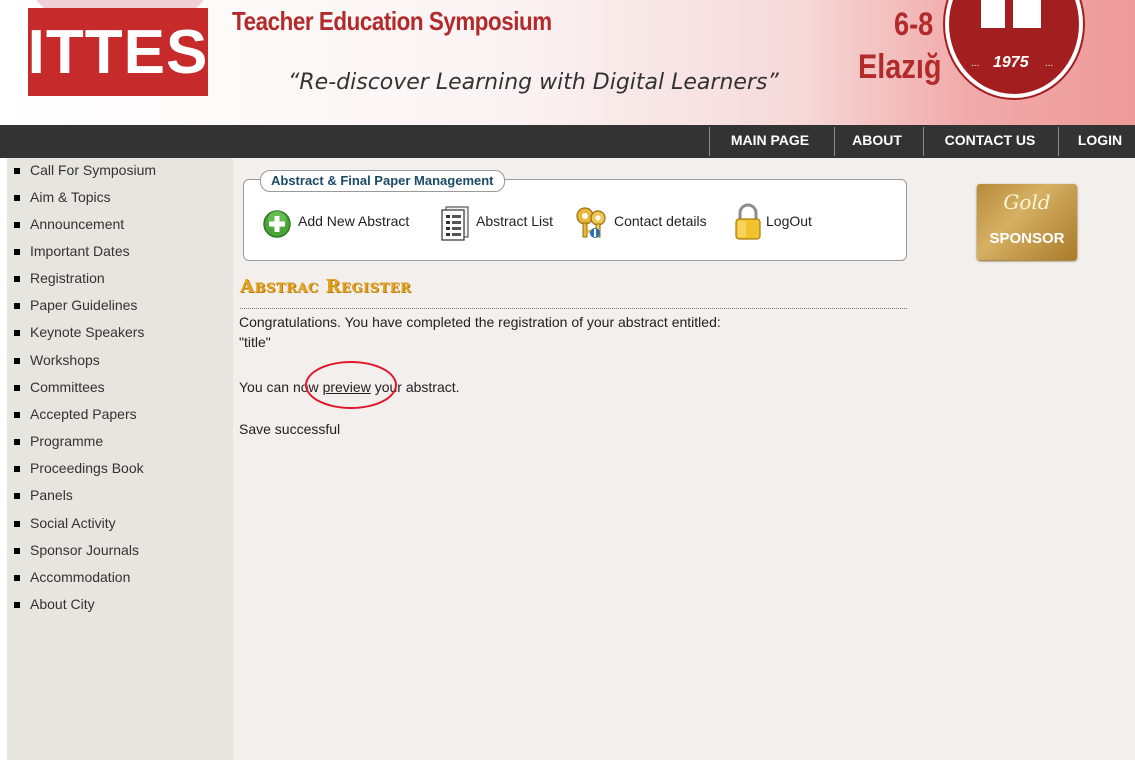 The width and height of the screenshot is (1135, 760). I want to click on abstract-list-button: Abstract List, so click(501, 223).